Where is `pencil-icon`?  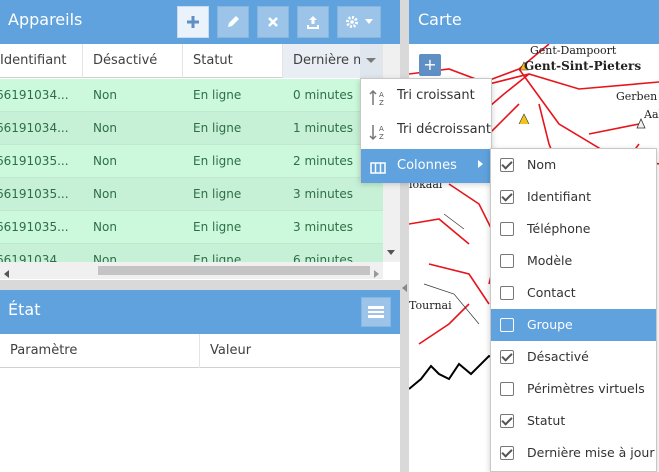 pencil-icon is located at coordinates (233, 22).